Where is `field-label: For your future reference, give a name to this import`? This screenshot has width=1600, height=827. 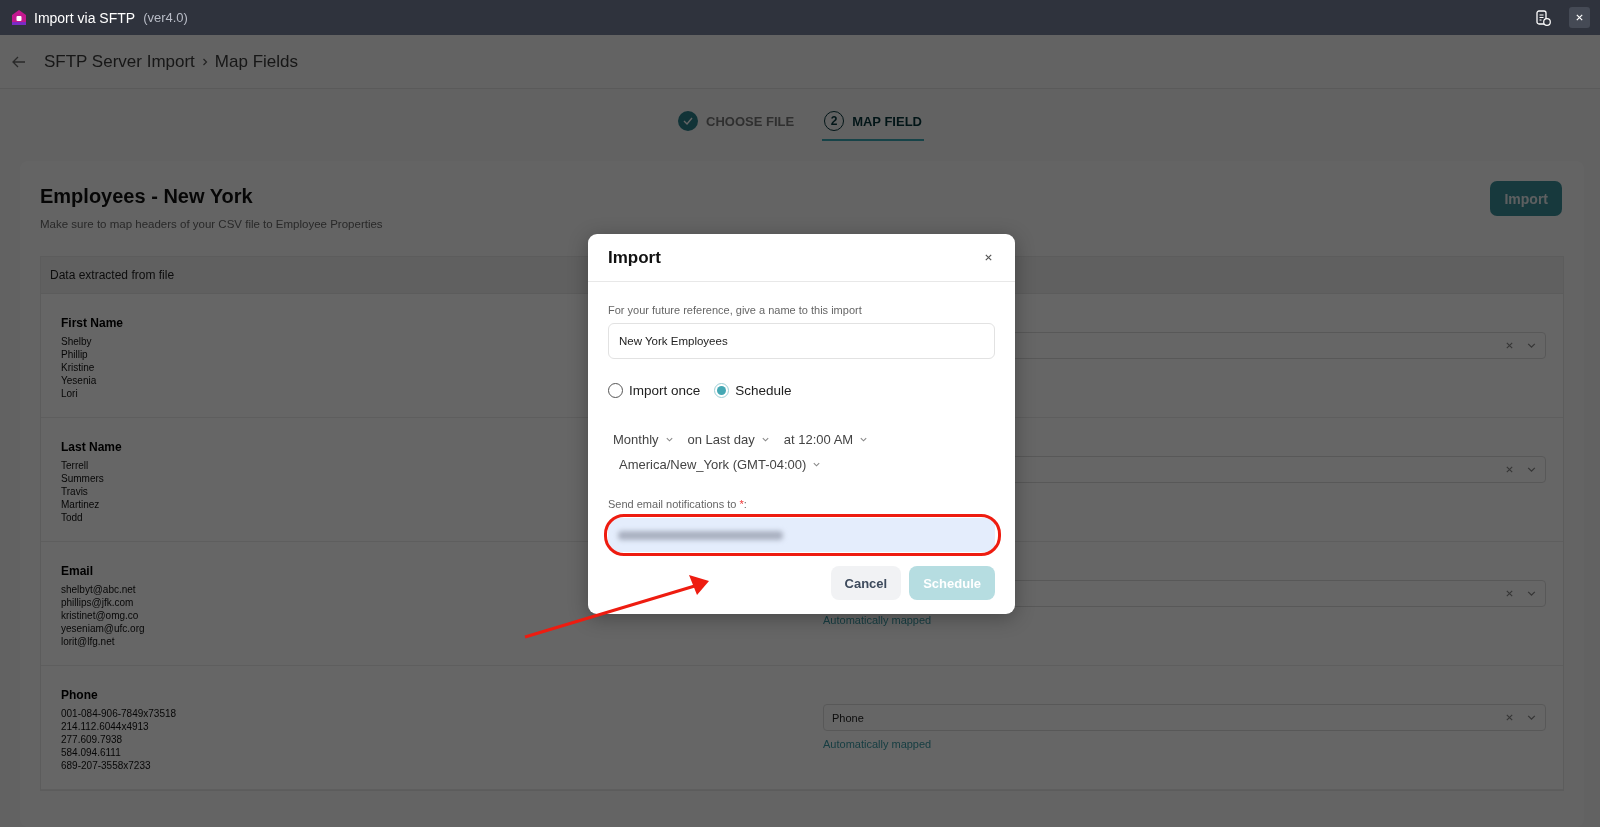
field-label: For your future reference, give a name to this import is located at coordinates (735, 310).